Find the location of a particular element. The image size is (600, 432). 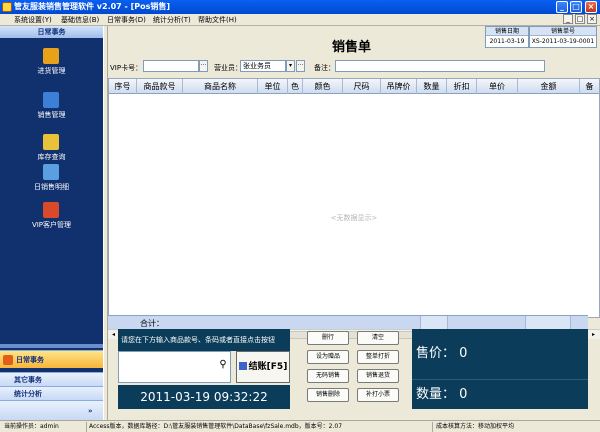

checkout-button: 结账[F5] is located at coordinates (263, 367).